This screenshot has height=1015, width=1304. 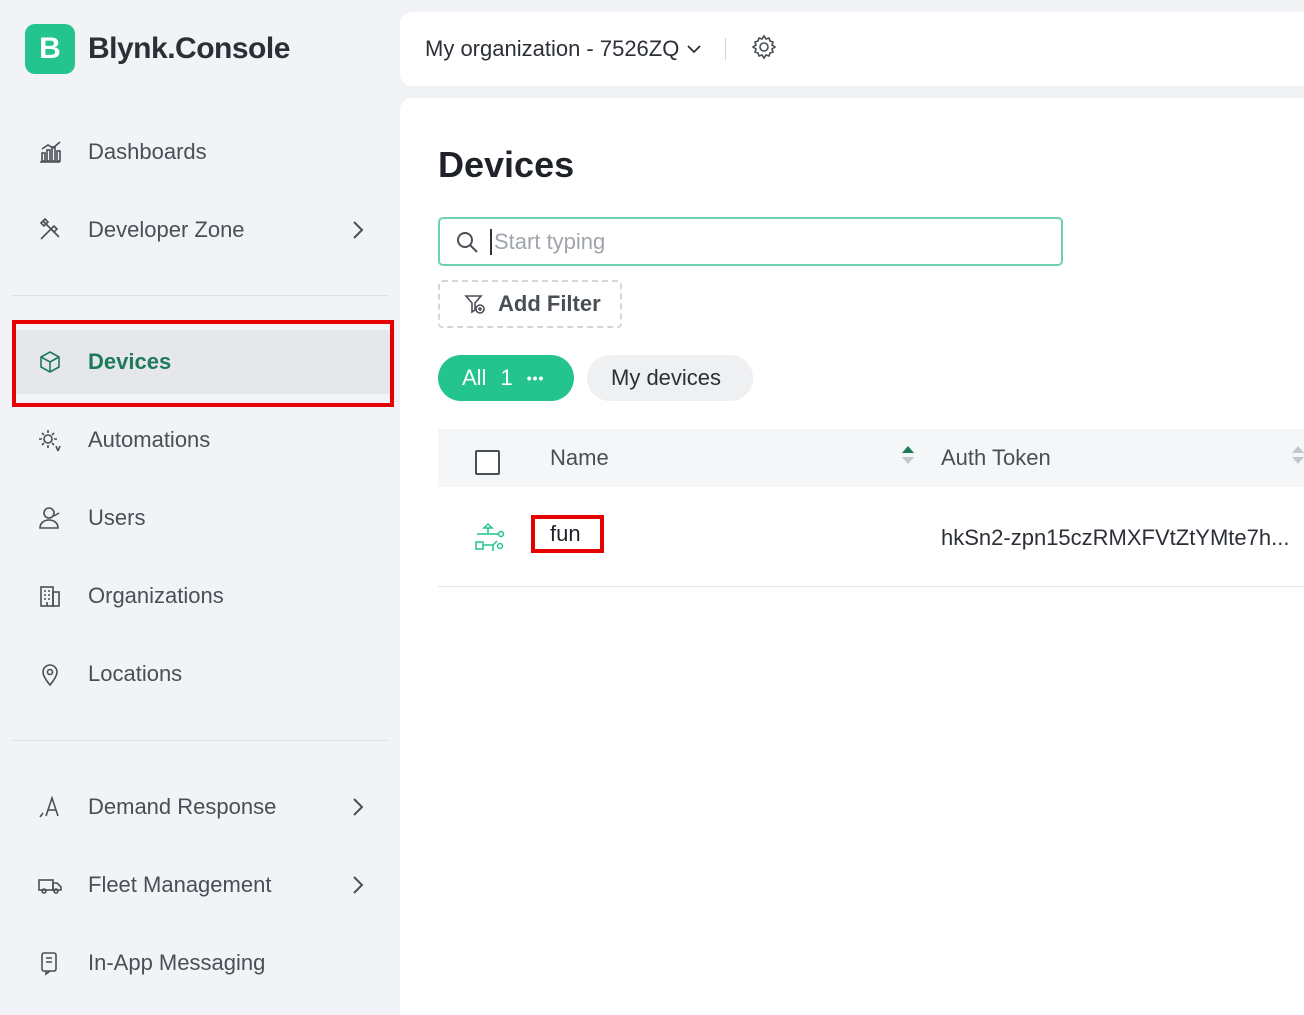 I want to click on sidebar-item-automations: Automations, so click(x=202, y=440).